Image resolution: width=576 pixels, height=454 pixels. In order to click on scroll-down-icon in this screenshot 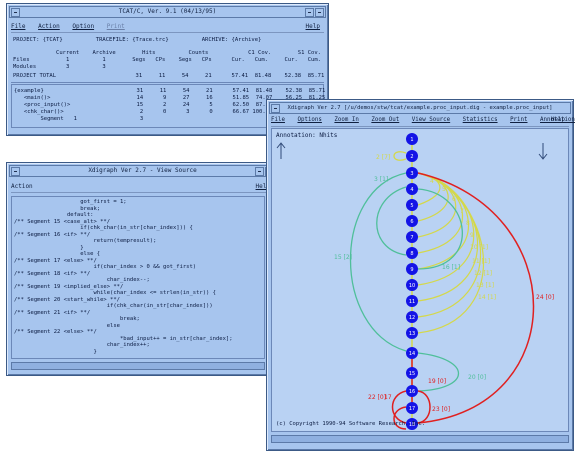, I will do `click(543, 151)`.